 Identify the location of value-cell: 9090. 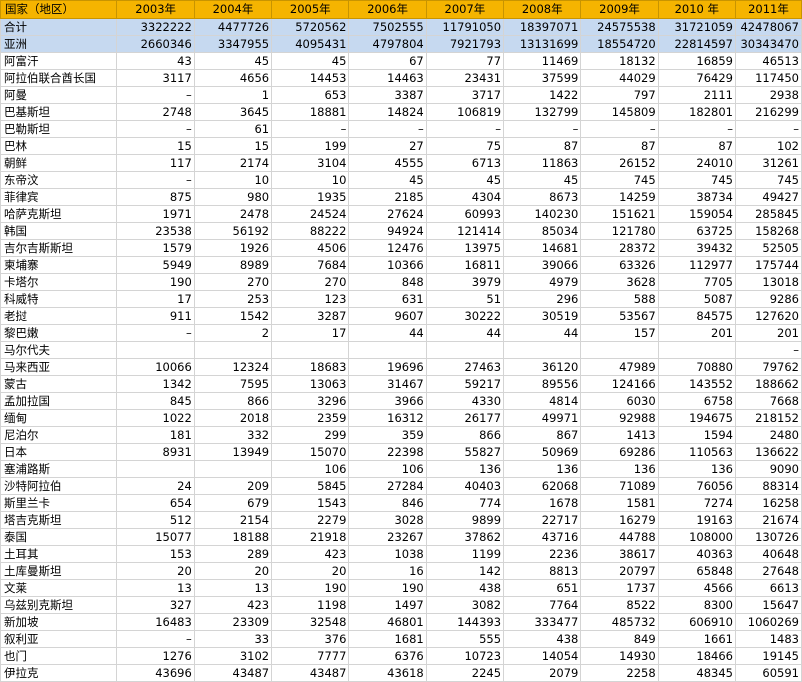
(768, 469).